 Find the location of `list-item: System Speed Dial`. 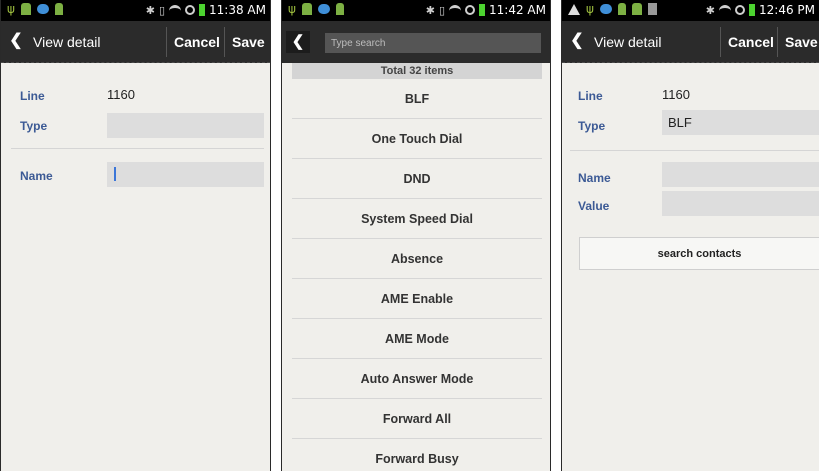

list-item: System Speed Dial is located at coordinates (417, 219).